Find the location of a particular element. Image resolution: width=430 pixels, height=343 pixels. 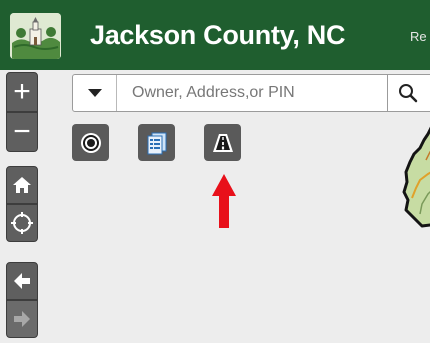

arrow-left-icon is located at coordinates (22, 281).